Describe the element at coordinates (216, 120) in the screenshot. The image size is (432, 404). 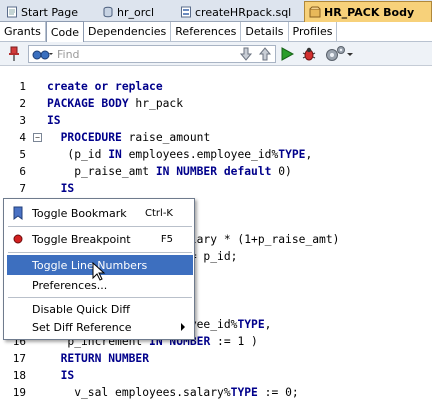
I see `code-line: 3 IS` at that location.